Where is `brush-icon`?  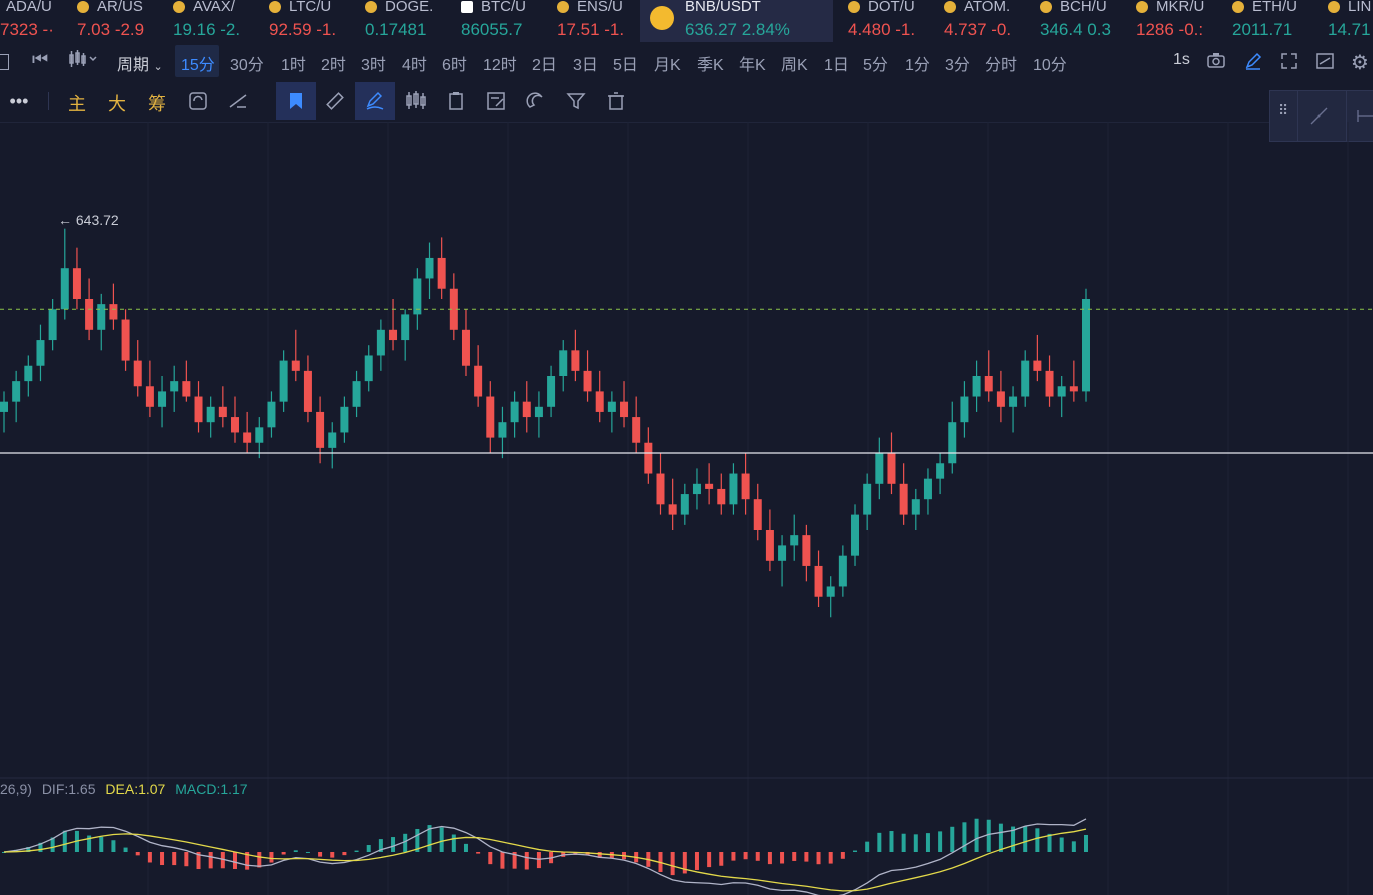
brush-icon is located at coordinates (375, 101).